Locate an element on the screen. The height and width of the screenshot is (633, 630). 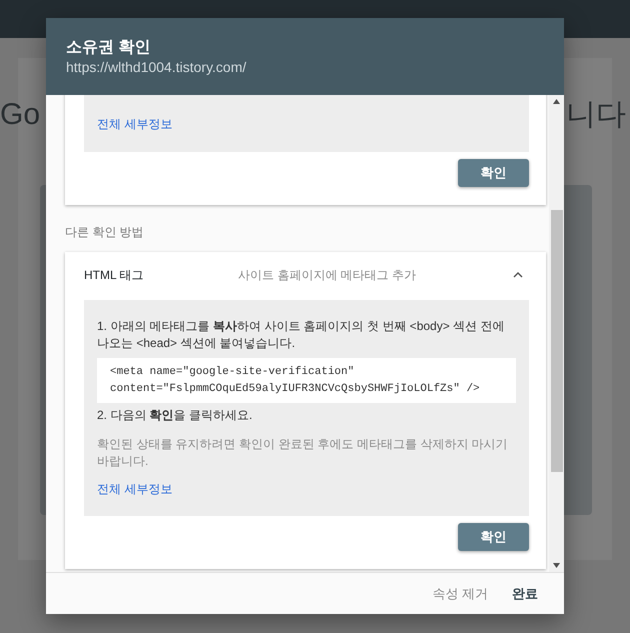
method-description: 사이트 홈페이지에 메타태그 추가 is located at coordinates (328, 275).